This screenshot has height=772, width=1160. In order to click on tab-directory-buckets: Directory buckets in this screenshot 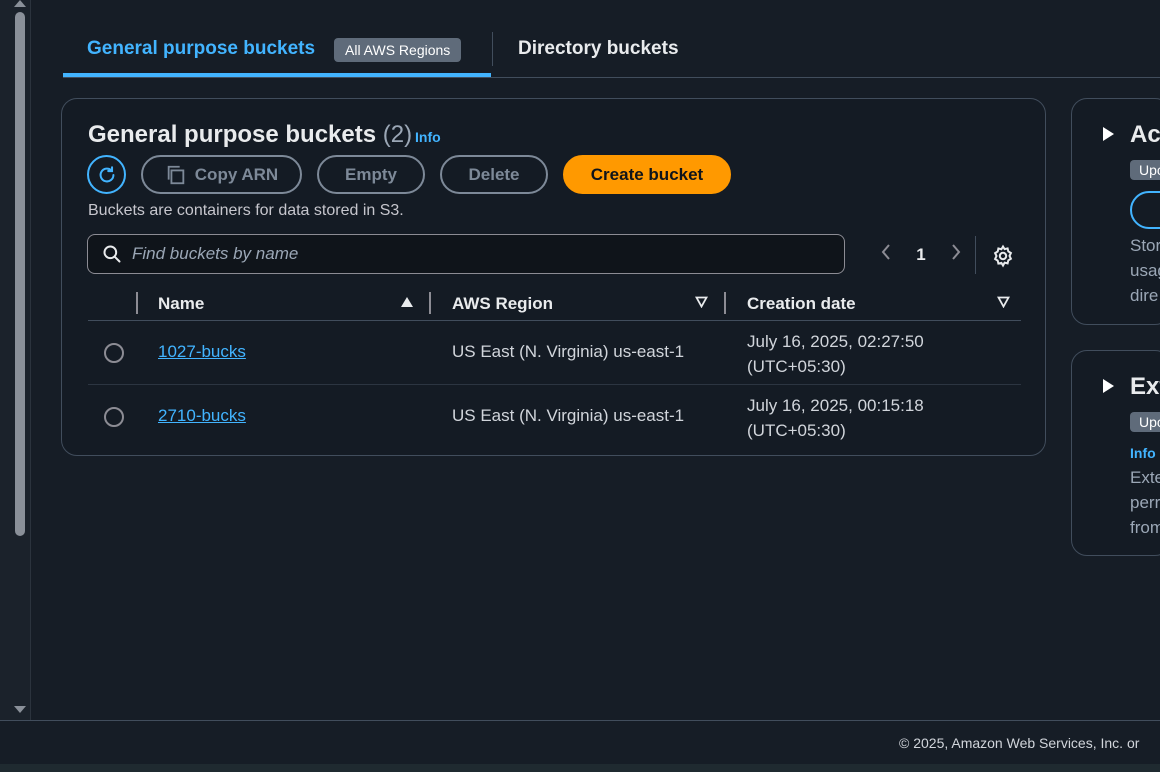, I will do `click(598, 49)`.